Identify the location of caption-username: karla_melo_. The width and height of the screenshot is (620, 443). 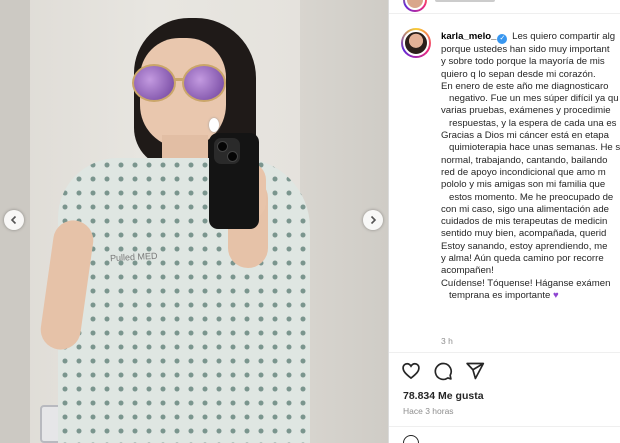
(468, 36).